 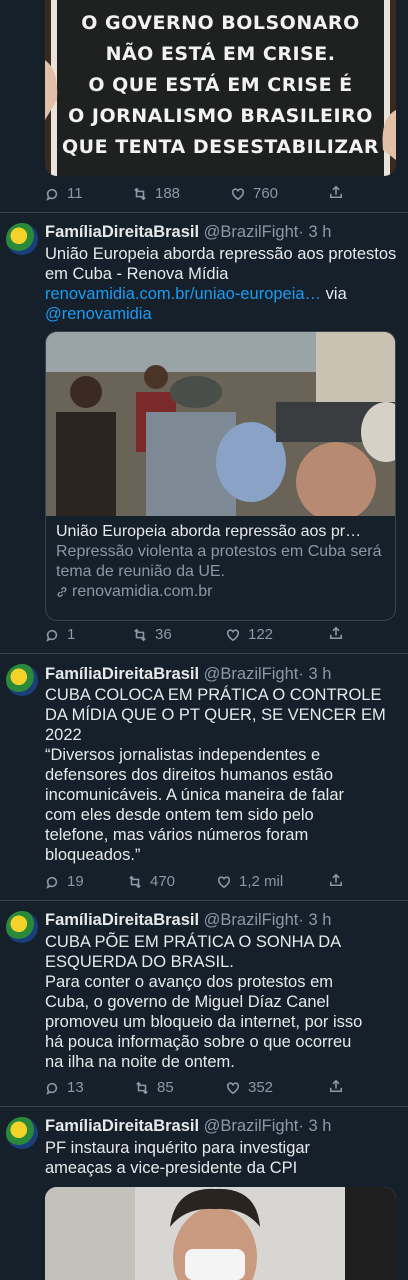 What do you see at coordinates (213, 695) in the screenshot?
I see `tweet-text-line: CUBA COLOCA EM PRÁTICA O CONTROLE` at bounding box center [213, 695].